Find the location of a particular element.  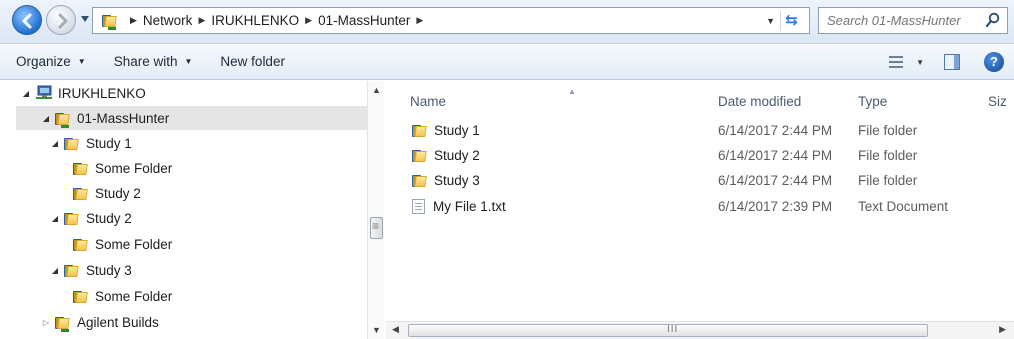

column-header-label: Date modified is located at coordinates (760, 101).